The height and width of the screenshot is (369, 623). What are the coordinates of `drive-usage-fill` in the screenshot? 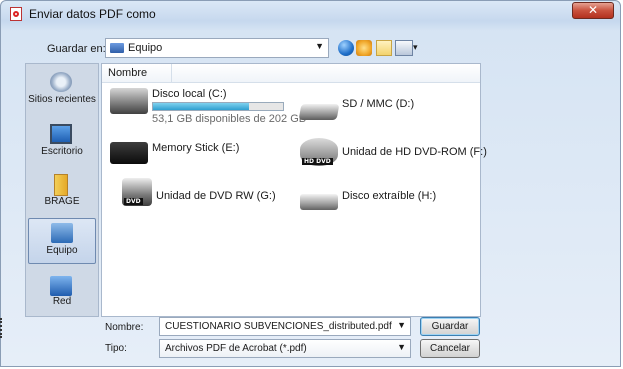 It's located at (201, 106).